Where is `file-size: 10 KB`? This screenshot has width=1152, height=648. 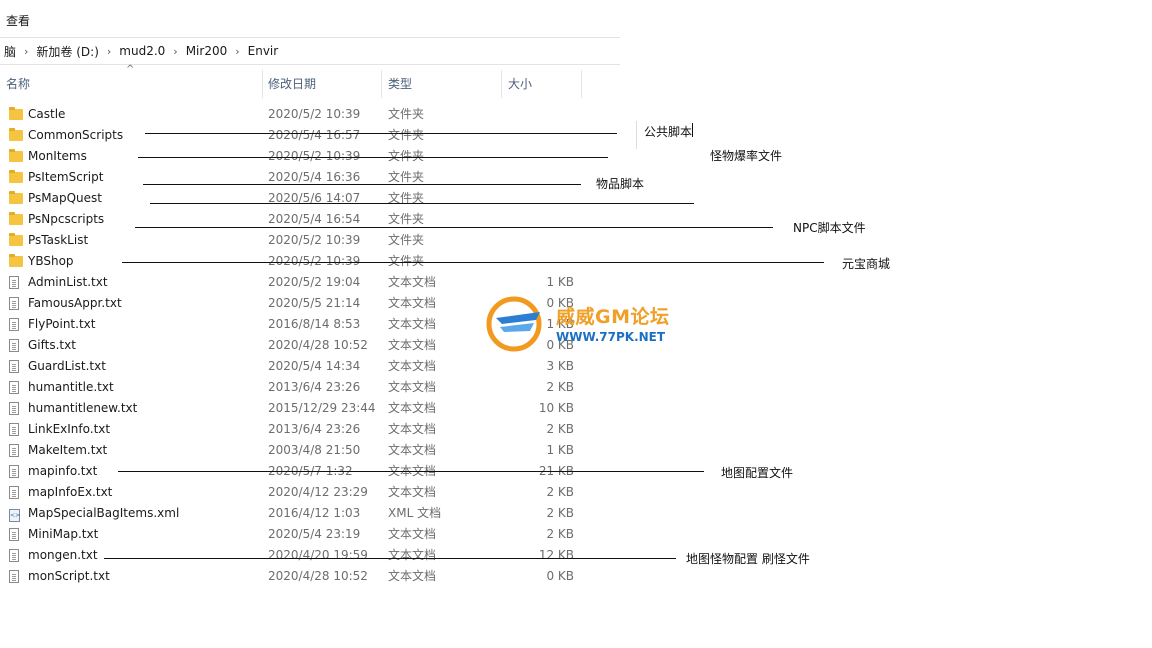 file-size: 10 KB is located at coordinates (556, 408).